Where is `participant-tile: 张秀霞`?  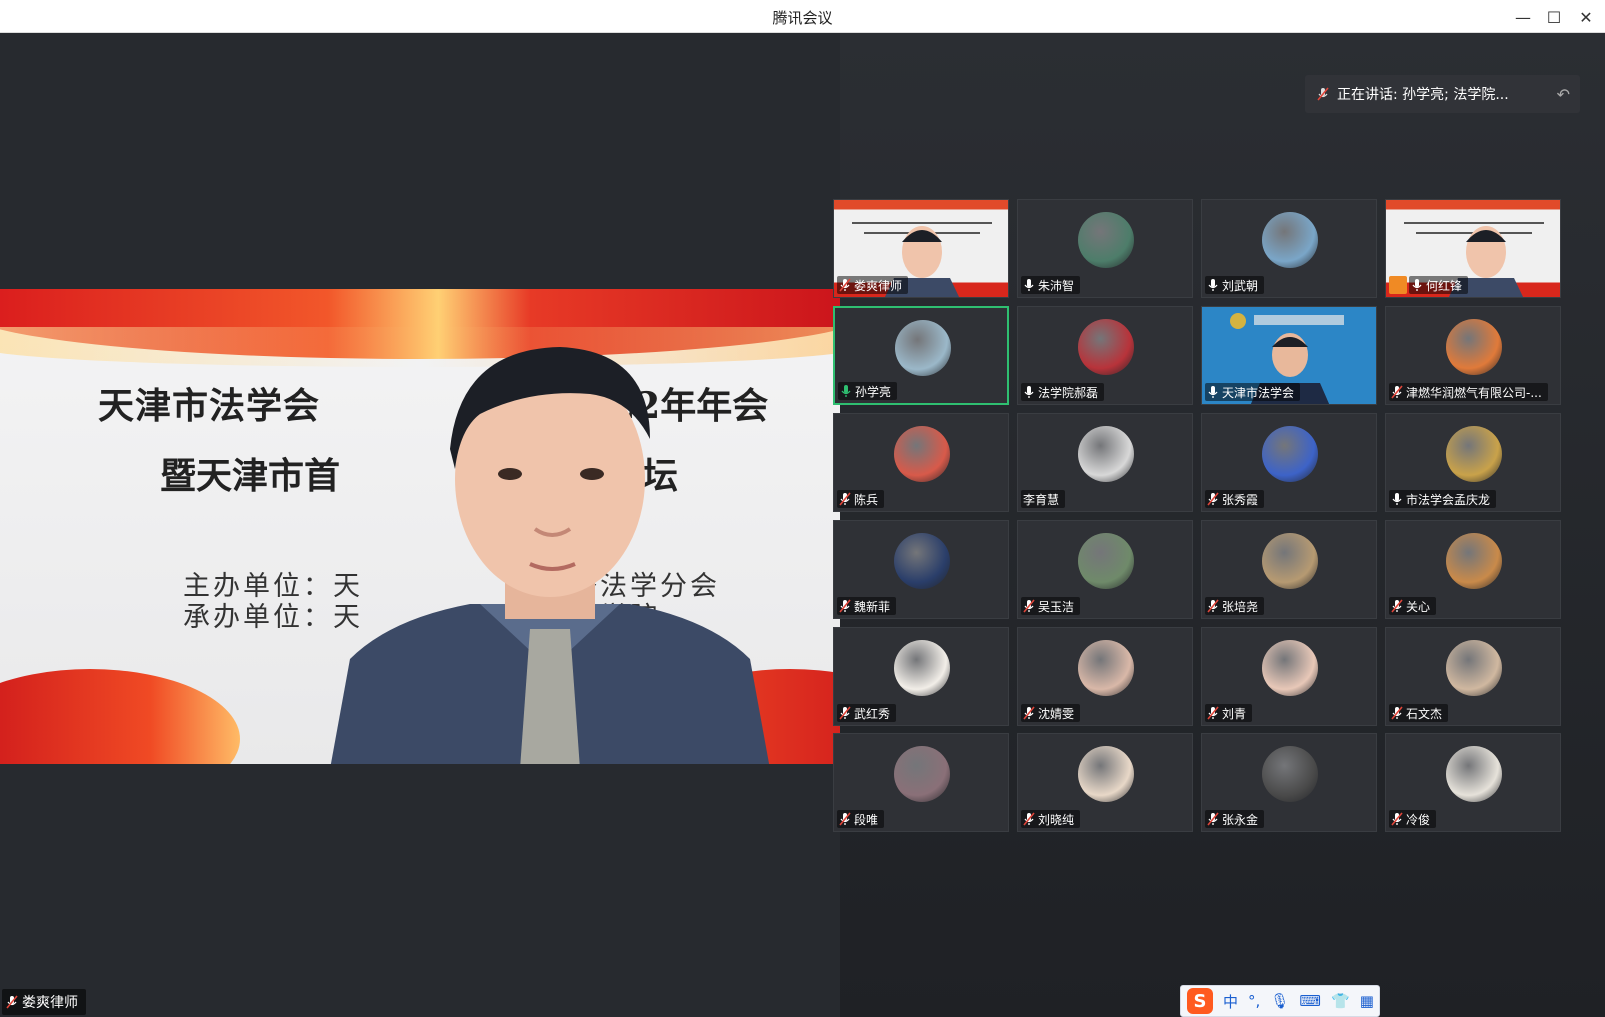 participant-tile: 张秀霞 is located at coordinates (1289, 462).